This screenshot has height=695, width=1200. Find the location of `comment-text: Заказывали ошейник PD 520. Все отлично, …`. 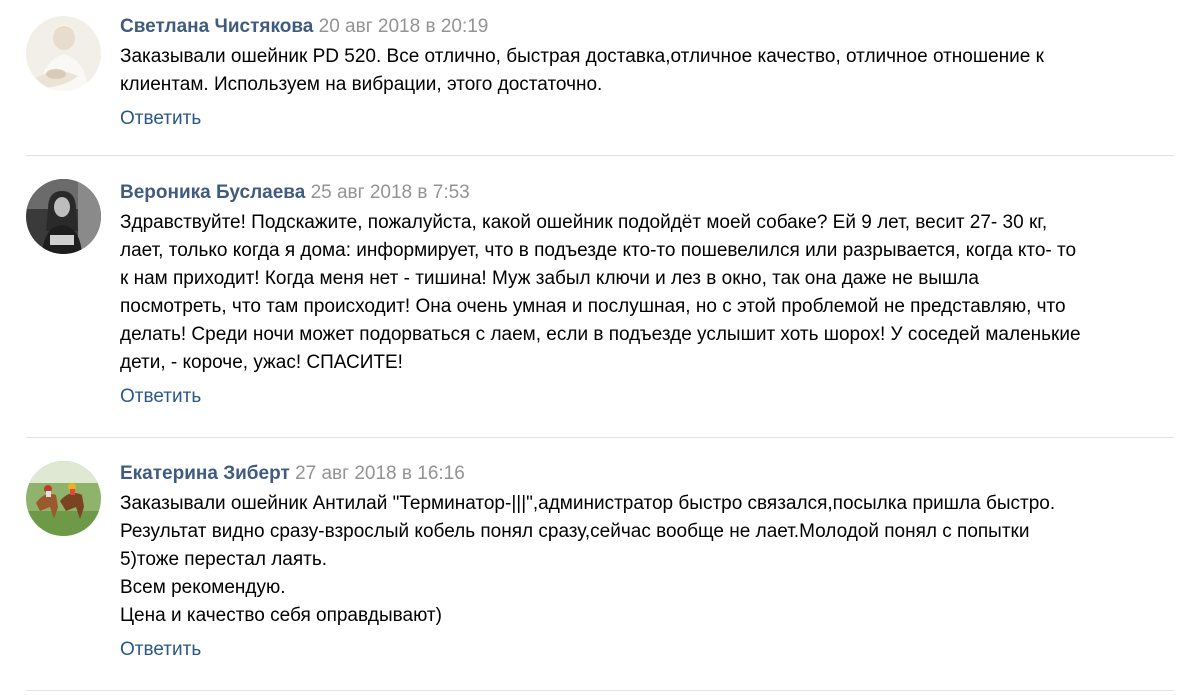

comment-text: Заказывали ошейник PD 520. Все отлично, … is located at coordinates (647, 71).